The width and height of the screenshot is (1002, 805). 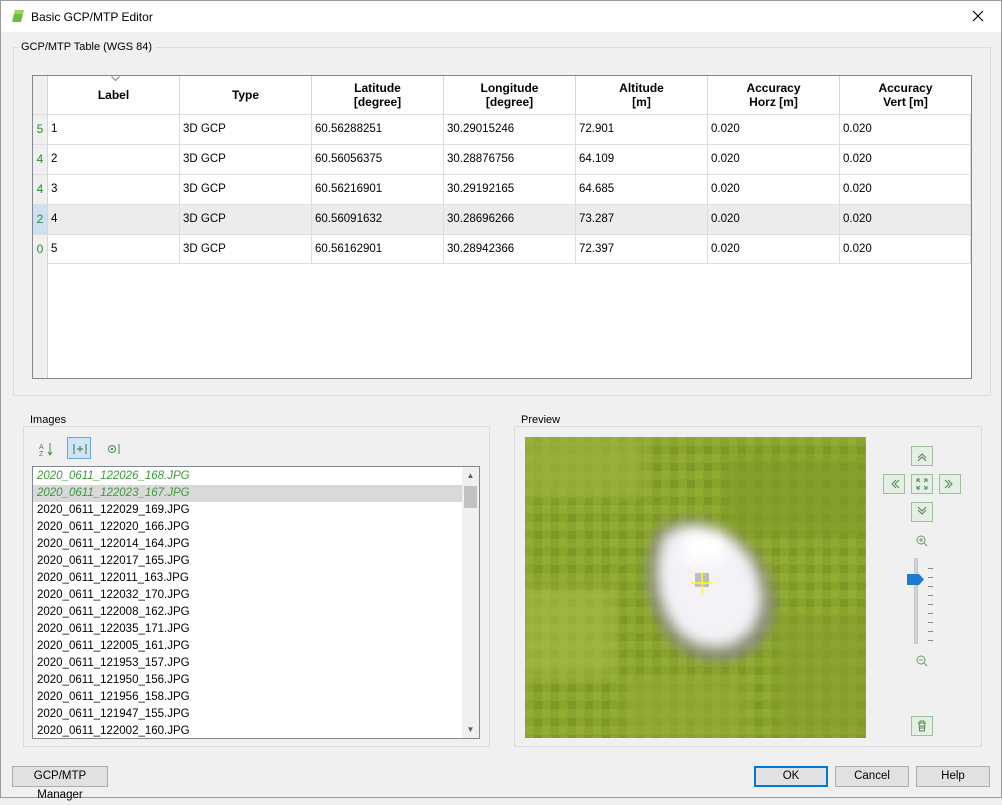 I want to click on pan-up-icon, so click(x=922, y=457).